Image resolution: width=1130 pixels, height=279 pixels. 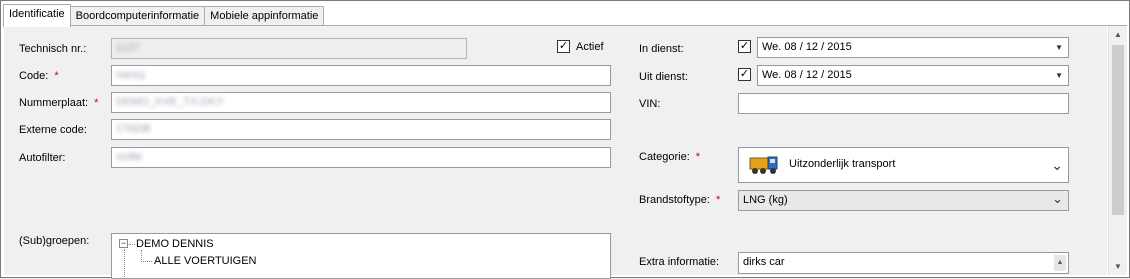 What do you see at coordinates (1060, 263) in the screenshot?
I see `textarea-scroll-up-icon: ▲` at bounding box center [1060, 263].